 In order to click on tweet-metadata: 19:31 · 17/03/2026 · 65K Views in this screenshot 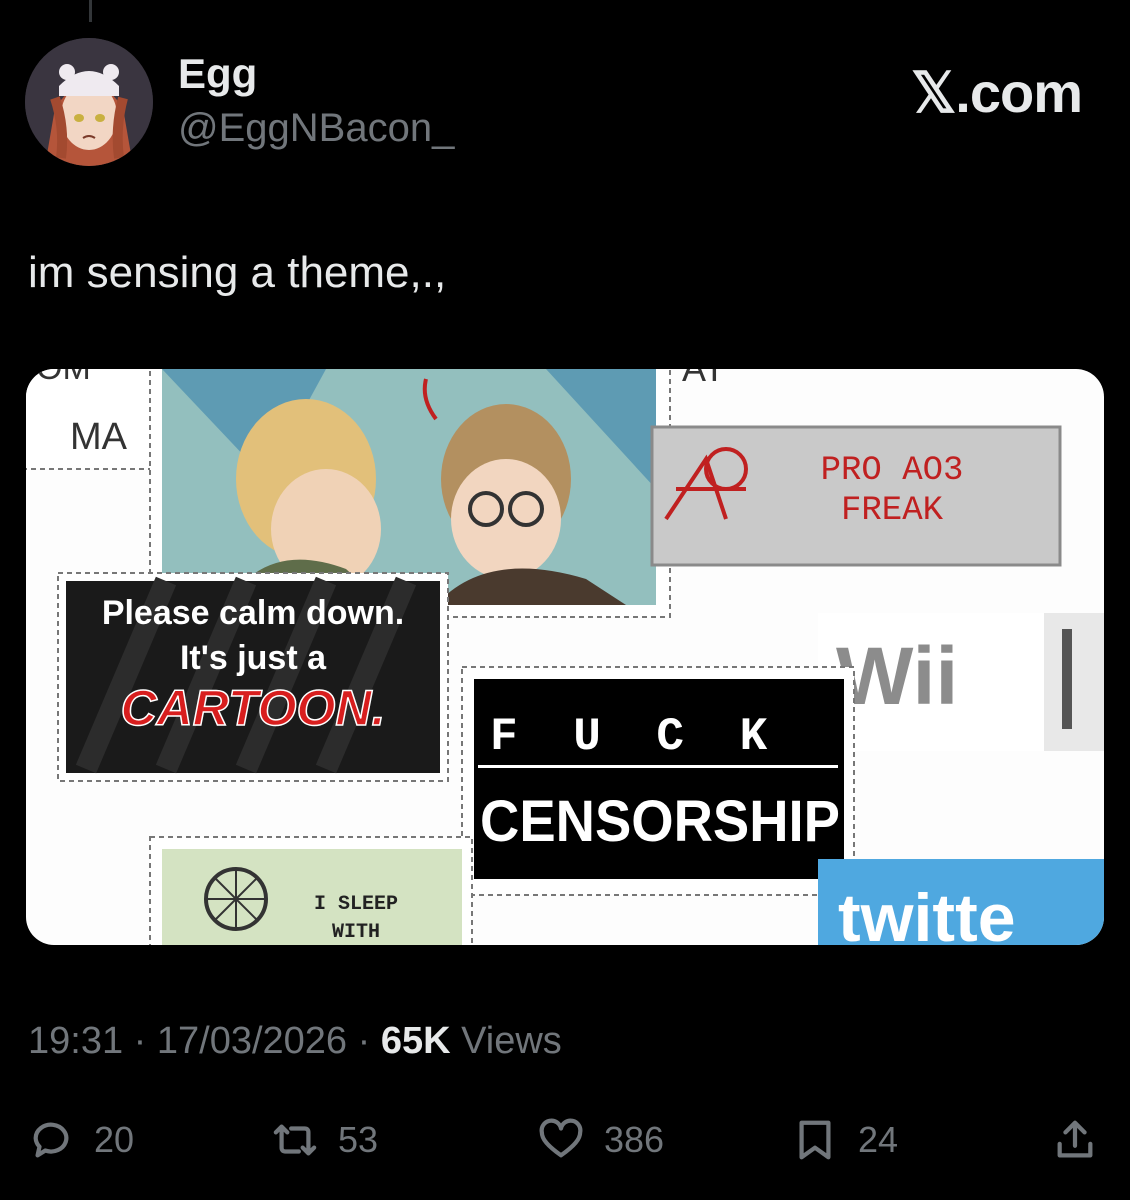, I will do `click(295, 1041)`.